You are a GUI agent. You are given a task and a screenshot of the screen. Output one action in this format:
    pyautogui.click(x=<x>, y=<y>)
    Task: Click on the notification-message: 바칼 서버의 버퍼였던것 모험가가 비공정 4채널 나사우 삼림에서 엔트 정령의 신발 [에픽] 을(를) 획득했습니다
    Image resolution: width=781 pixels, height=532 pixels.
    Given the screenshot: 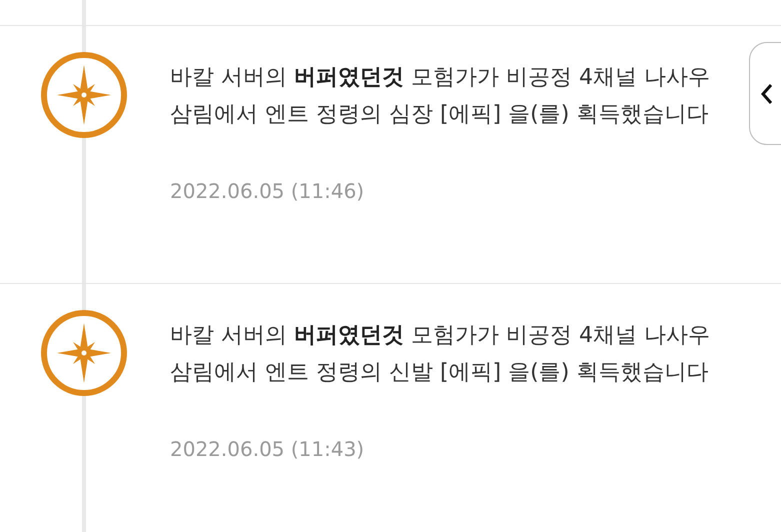 What is the action you would take?
    pyautogui.click(x=440, y=354)
    